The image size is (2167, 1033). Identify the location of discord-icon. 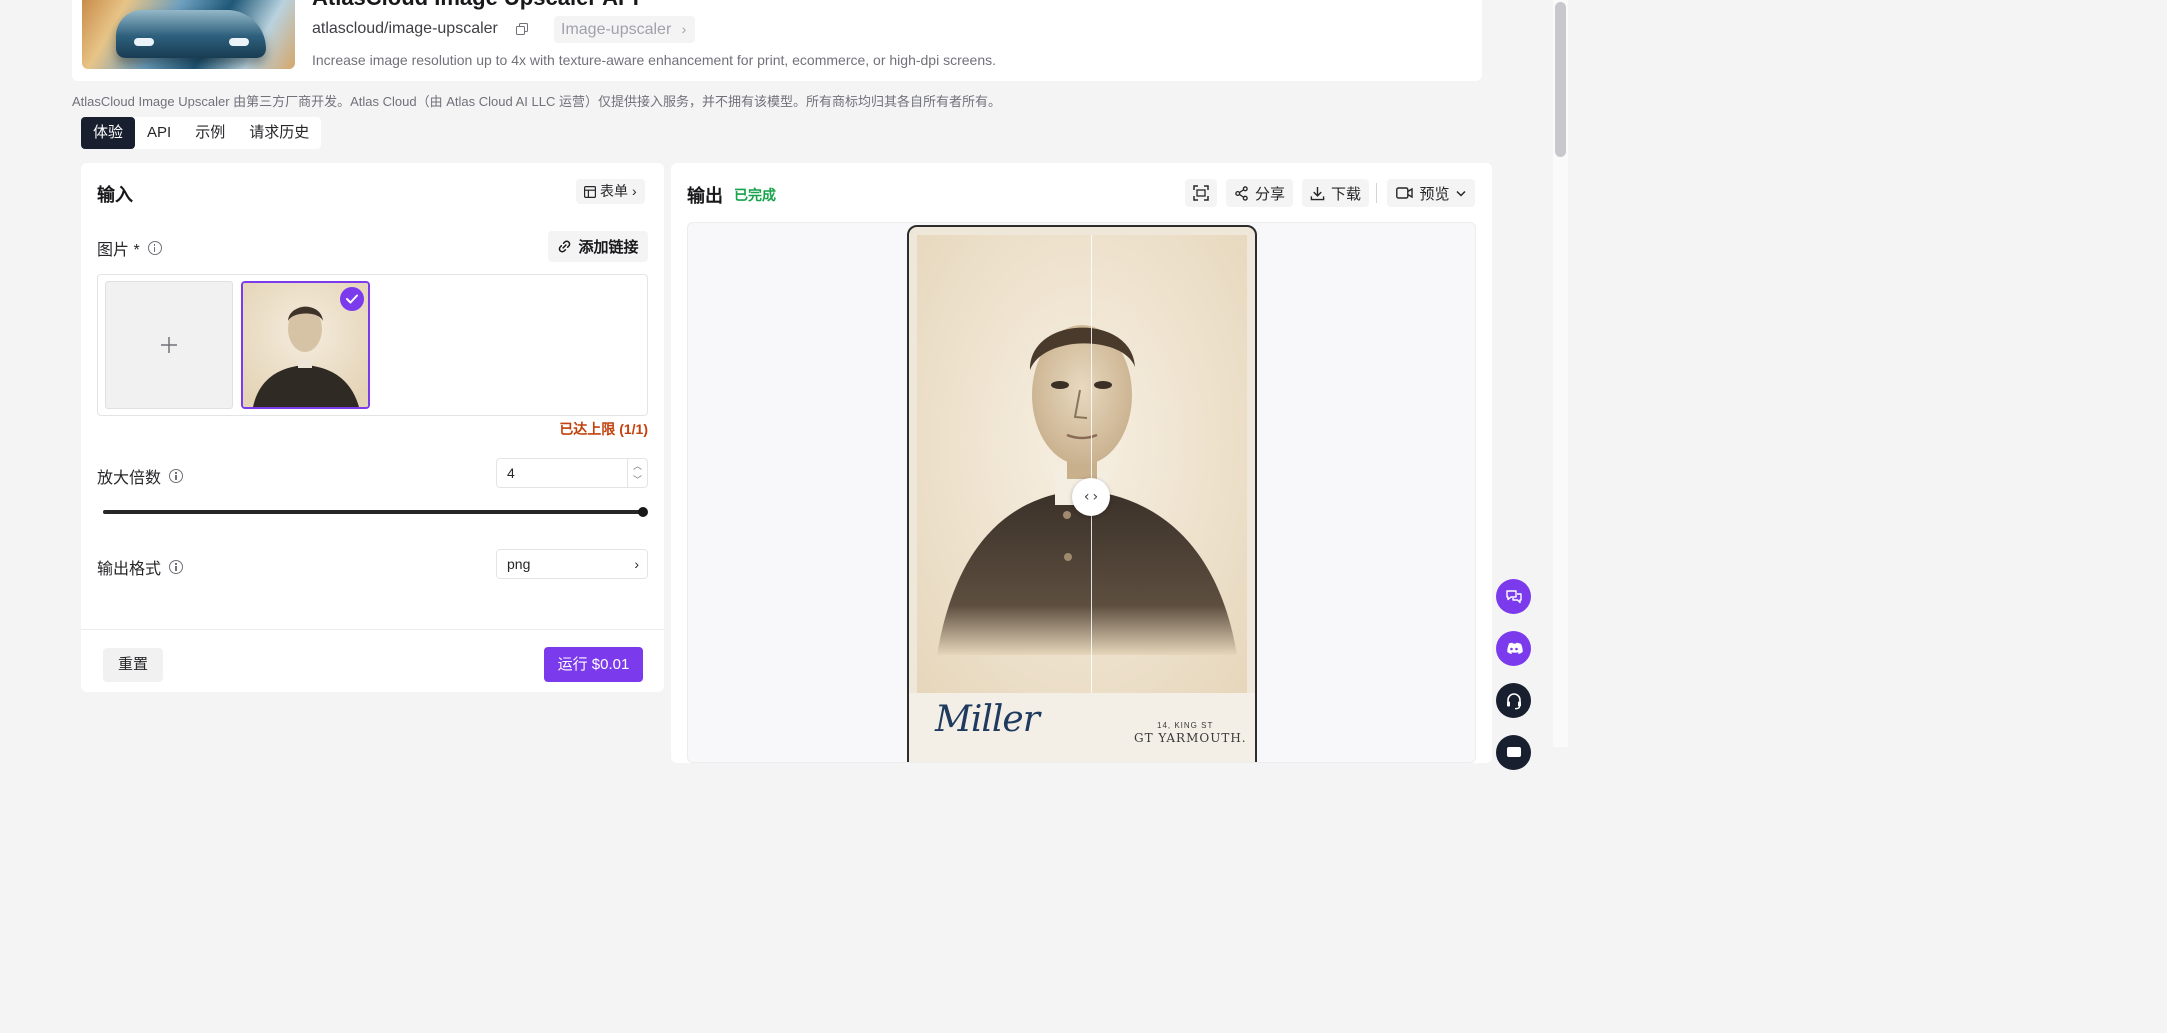
(1514, 648).